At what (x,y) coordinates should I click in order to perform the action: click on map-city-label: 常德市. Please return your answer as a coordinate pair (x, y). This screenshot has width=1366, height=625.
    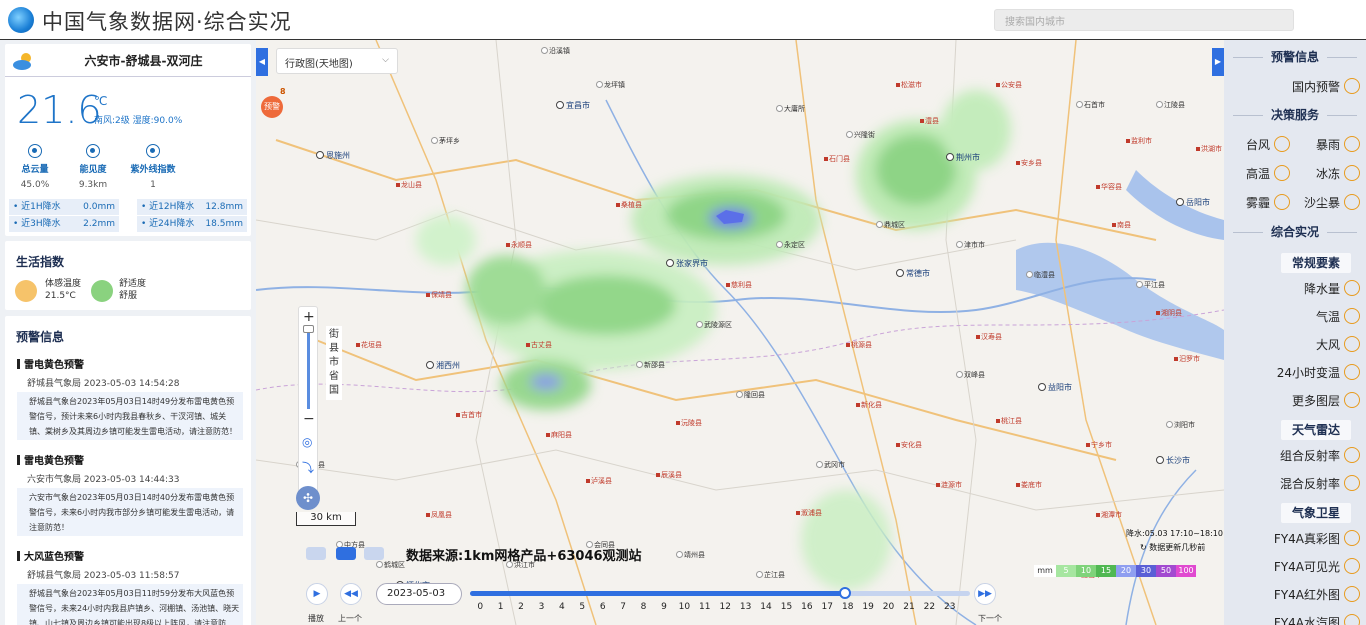
    Looking at the image, I should click on (913, 273).